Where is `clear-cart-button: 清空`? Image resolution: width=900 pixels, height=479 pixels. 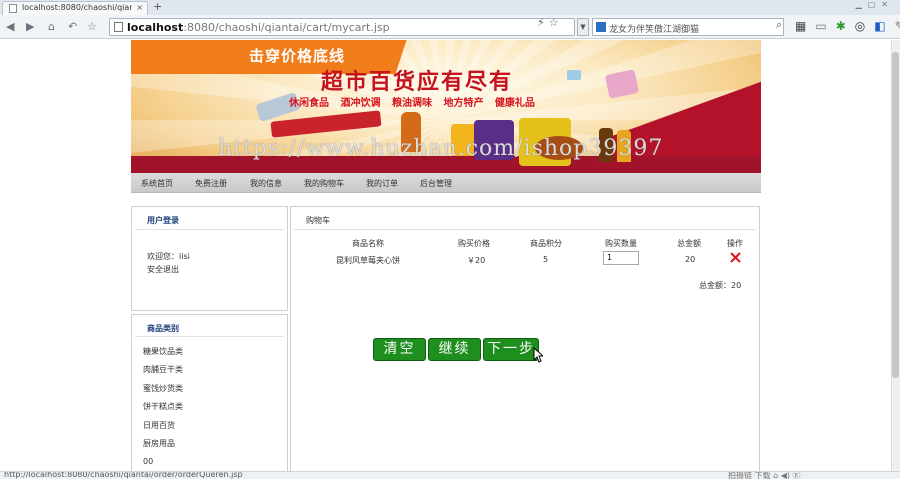 clear-cart-button: 清空 is located at coordinates (399, 349).